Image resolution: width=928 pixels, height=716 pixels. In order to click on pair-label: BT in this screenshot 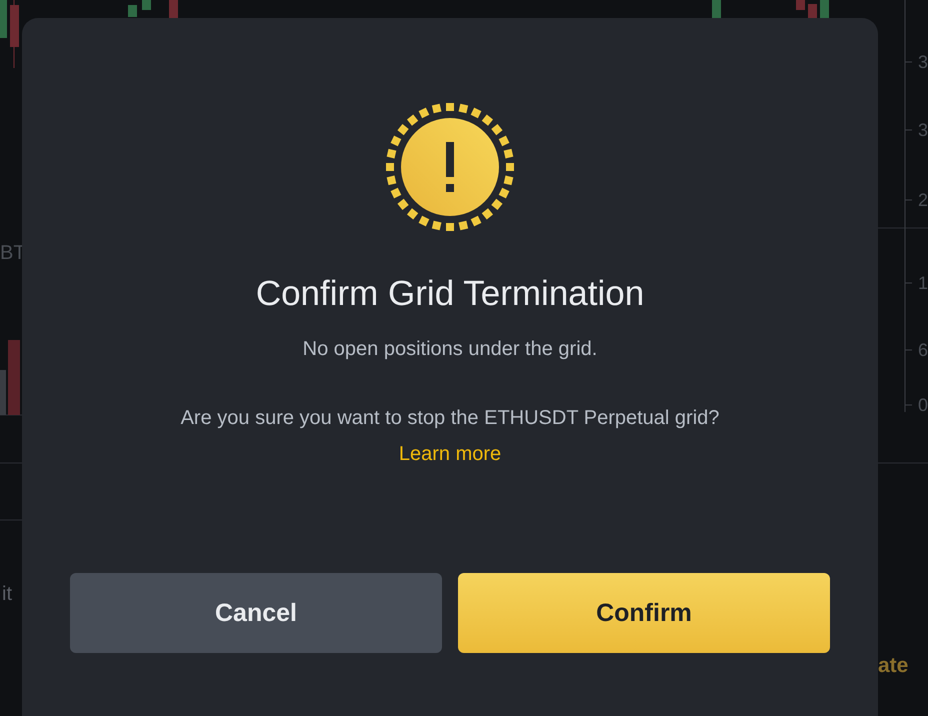, I will do `click(13, 253)`.